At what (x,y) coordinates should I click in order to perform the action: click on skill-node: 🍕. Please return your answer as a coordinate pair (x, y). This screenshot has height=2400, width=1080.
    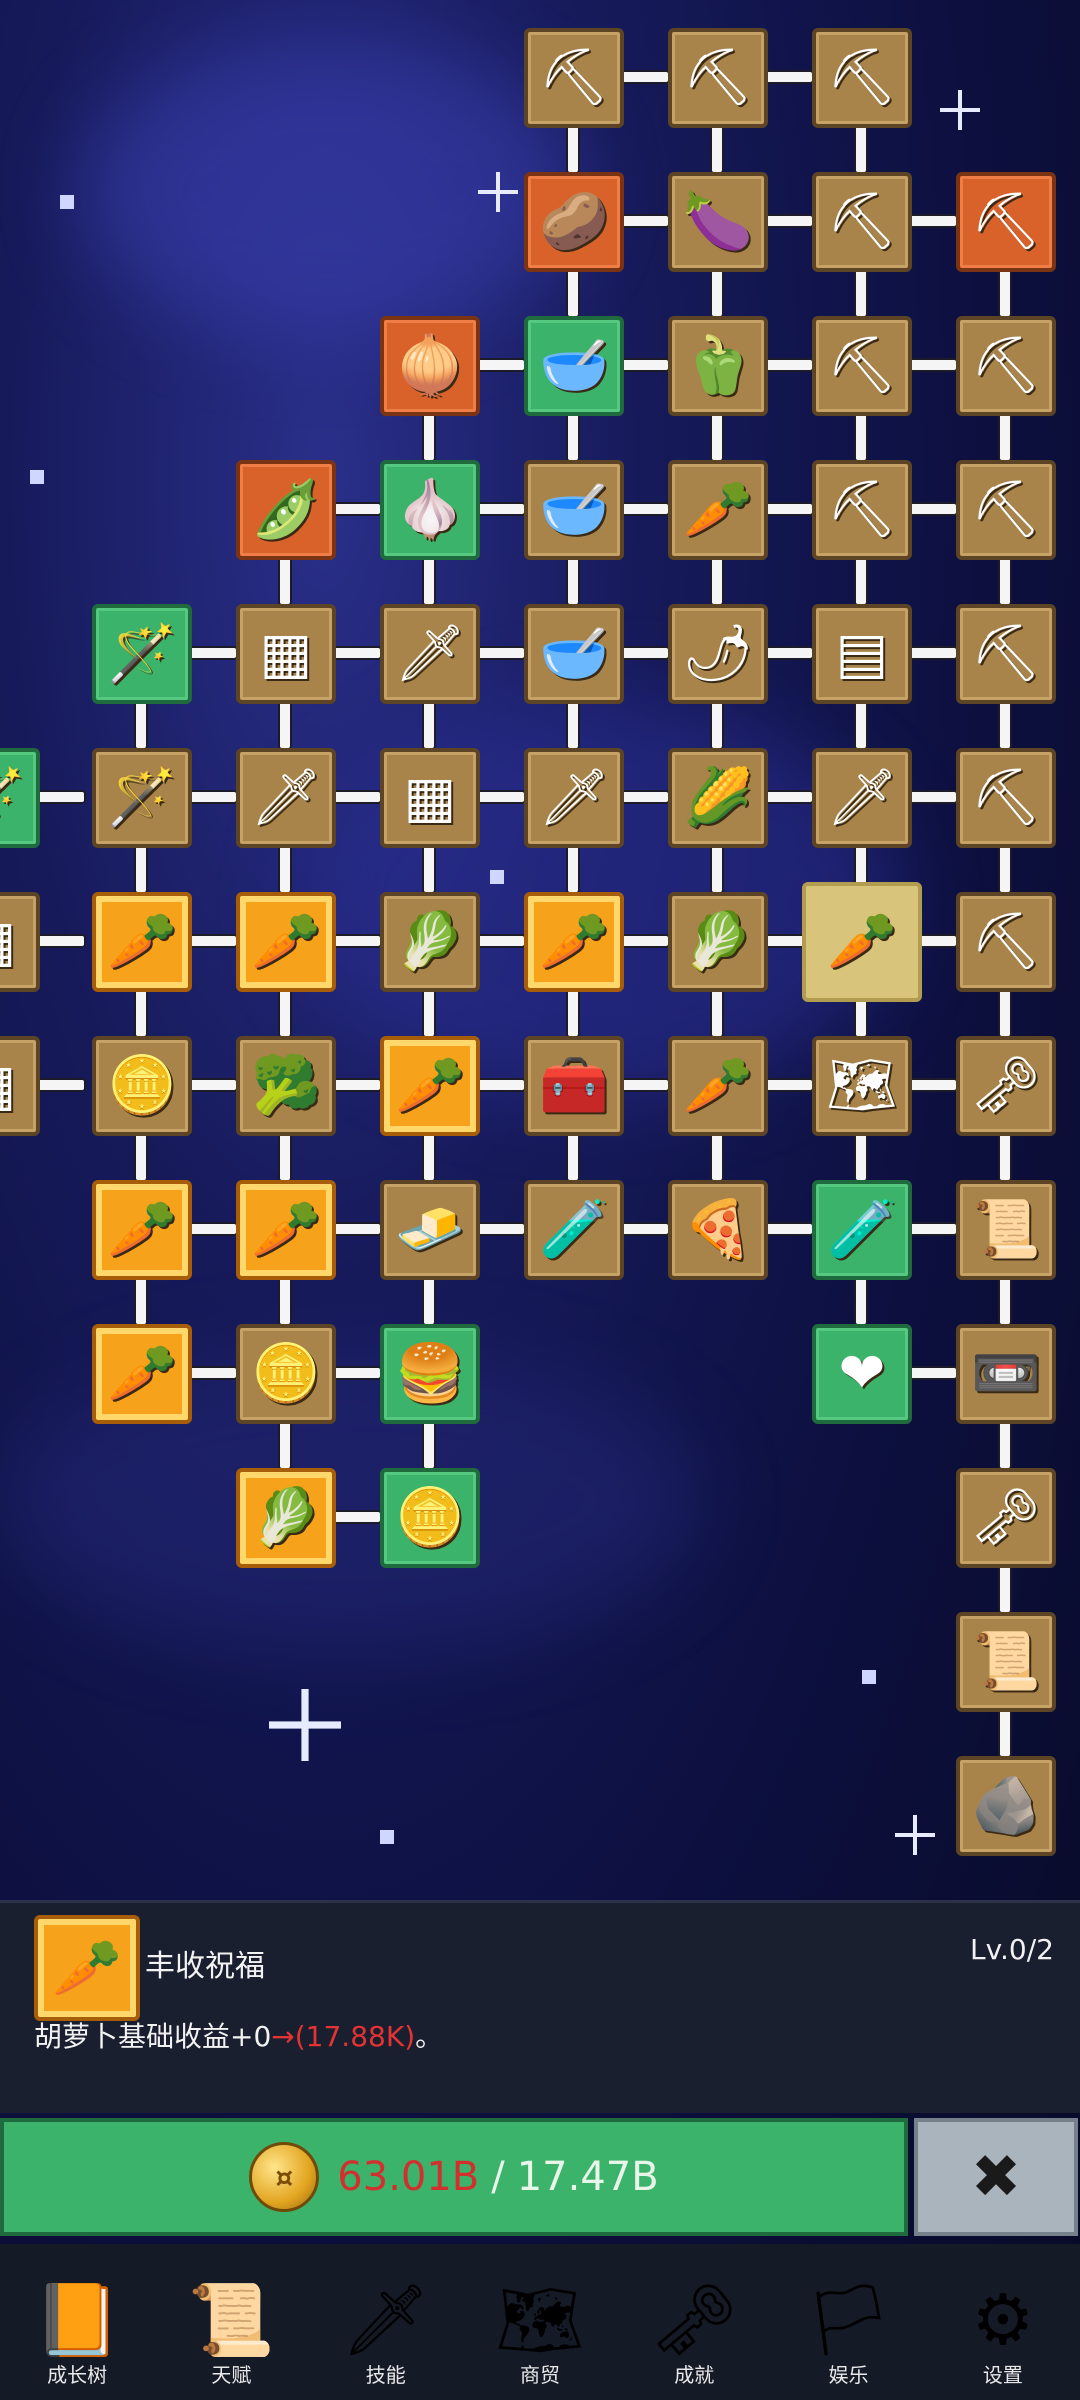
    Looking at the image, I should click on (718, 1230).